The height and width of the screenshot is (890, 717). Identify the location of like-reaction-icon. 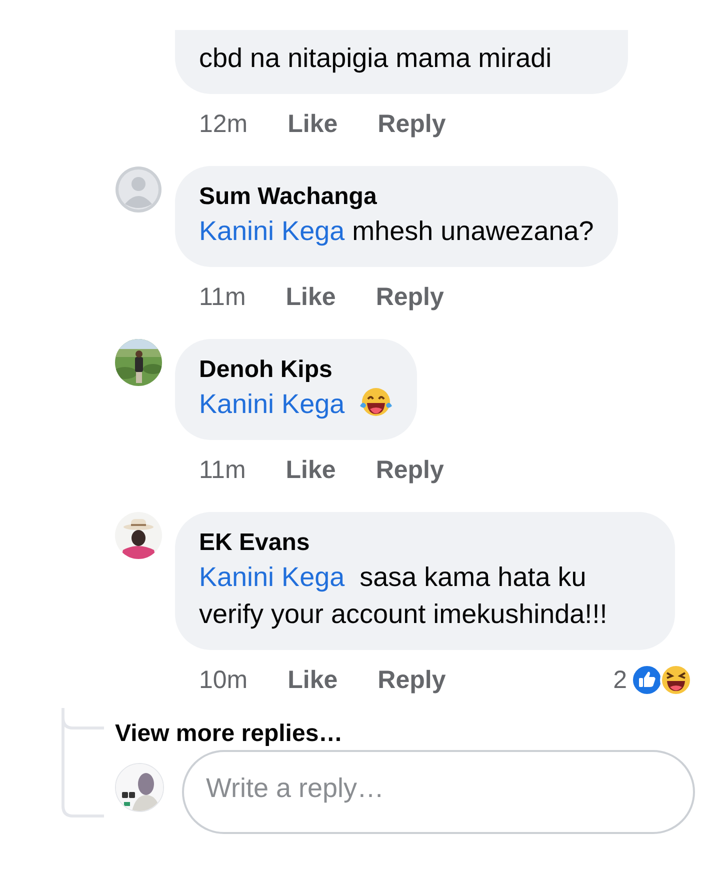
(647, 680).